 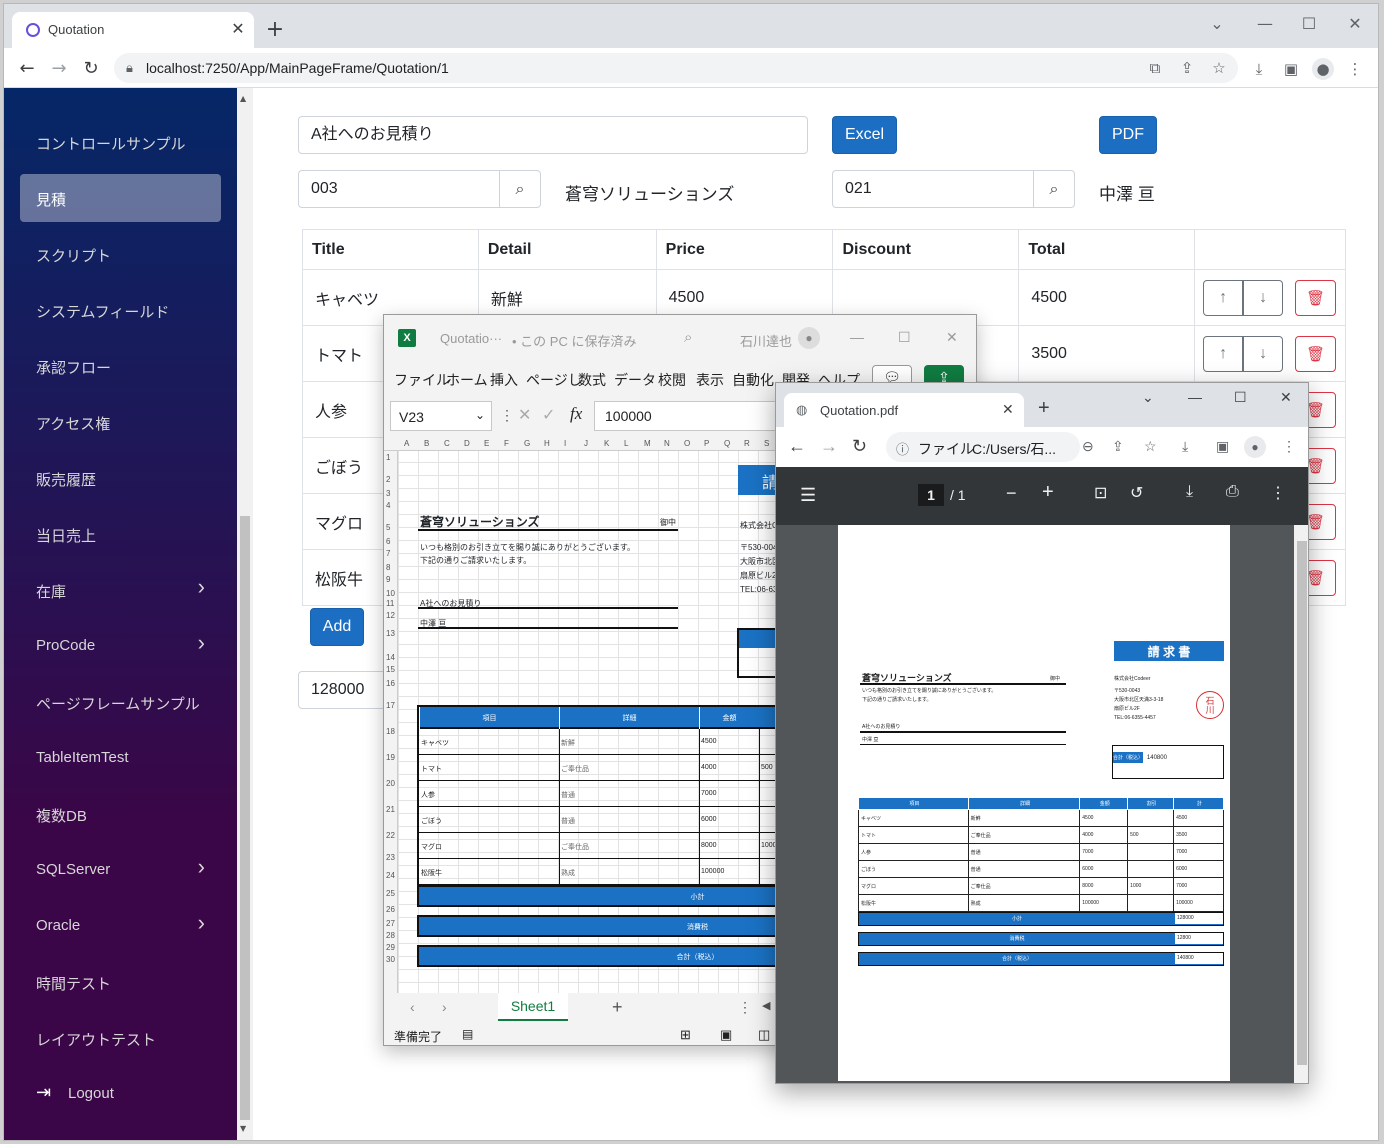 I want to click on sheet-table-cell: 100000, so click(x=712, y=871).